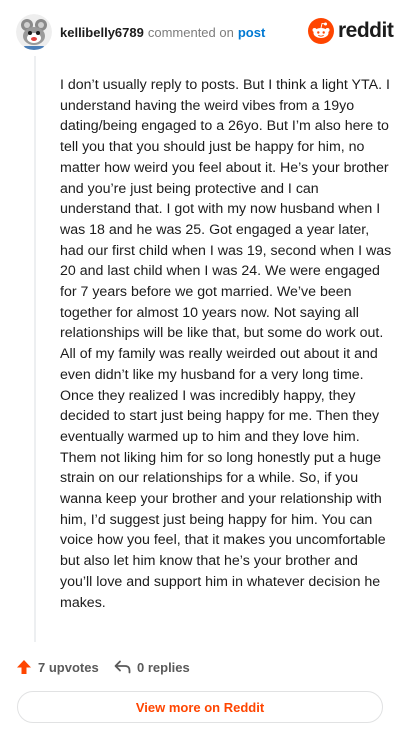  What do you see at coordinates (190, 32) in the screenshot?
I see `comment-verb: commented on` at bounding box center [190, 32].